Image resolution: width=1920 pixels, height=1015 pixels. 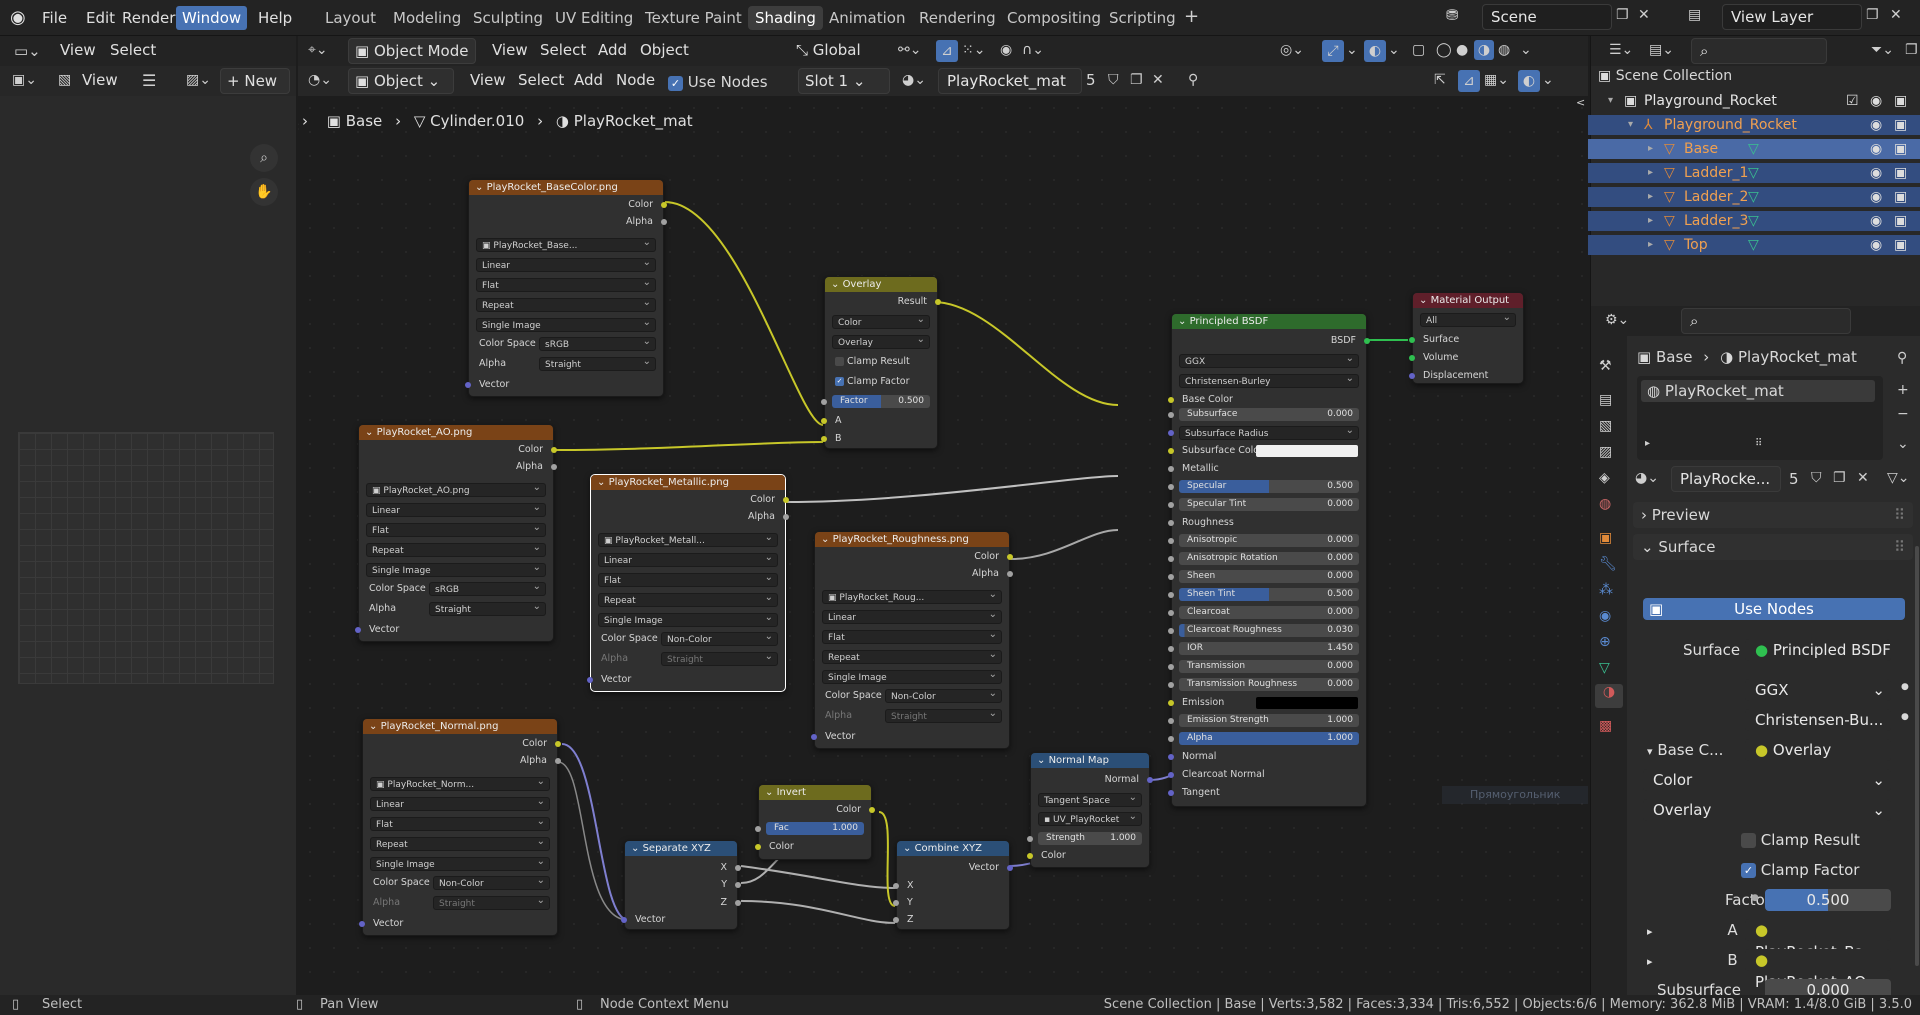 I want to click on subsurface-method-dropdown: Christensen-Burley, so click(x=1269, y=380).